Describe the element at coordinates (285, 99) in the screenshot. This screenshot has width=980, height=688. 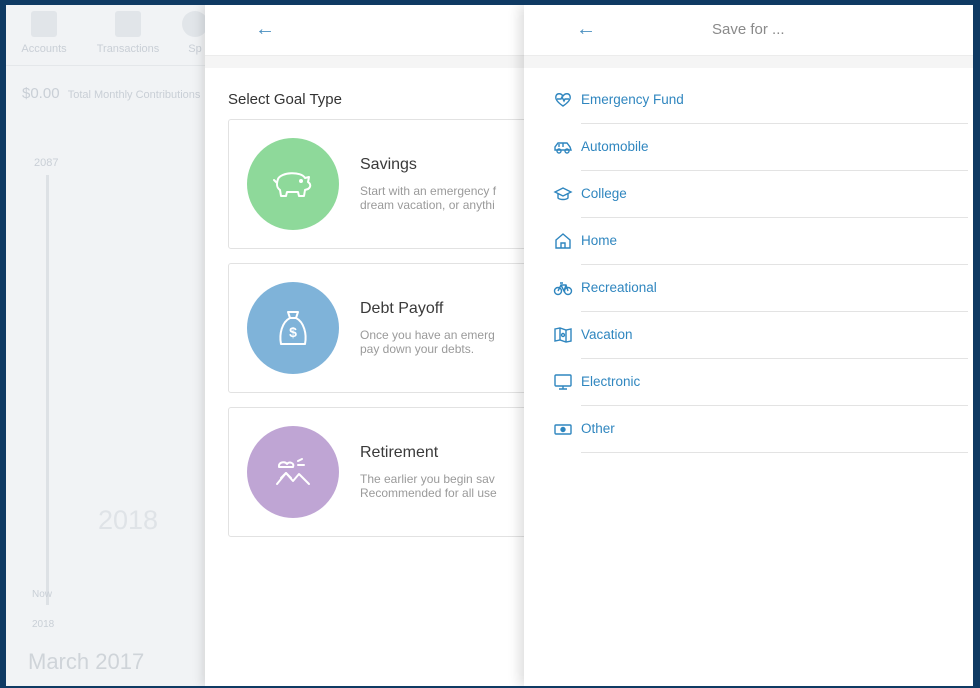
I see `goal-panel-title: Select Goal Type` at that location.